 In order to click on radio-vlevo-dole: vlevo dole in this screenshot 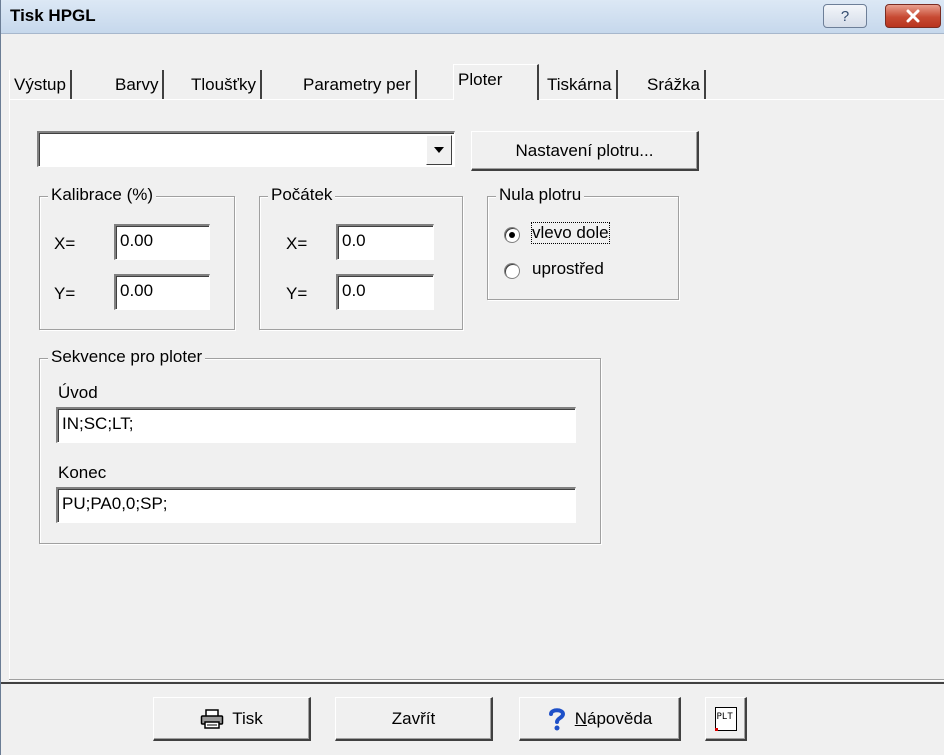, I will do `click(589, 235)`.